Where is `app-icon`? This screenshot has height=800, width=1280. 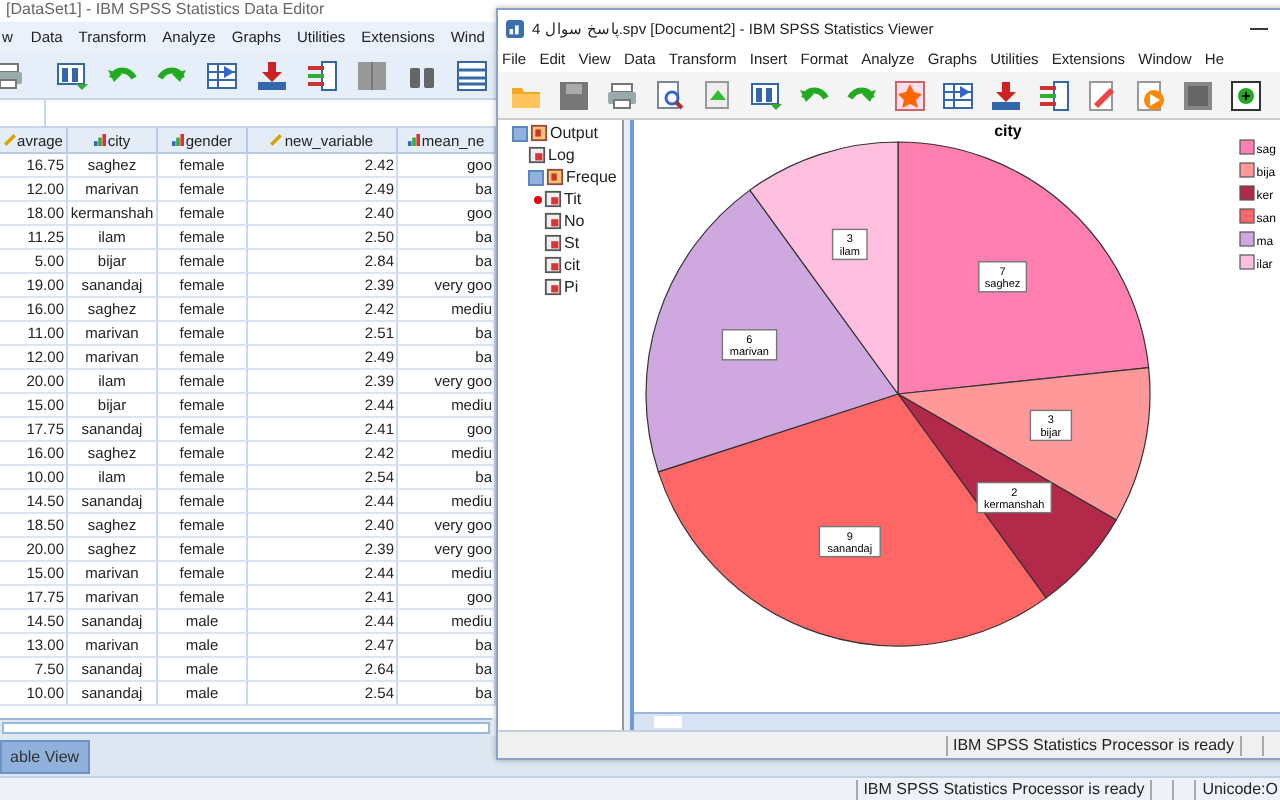
app-icon is located at coordinates (515, 28).